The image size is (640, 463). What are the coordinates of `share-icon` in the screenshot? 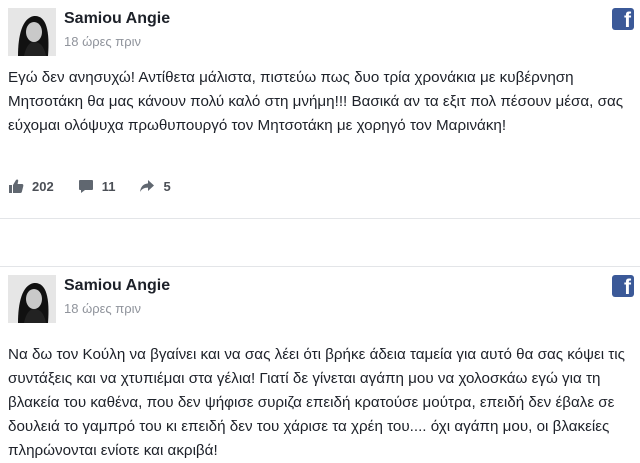 It's located at (147, 186).